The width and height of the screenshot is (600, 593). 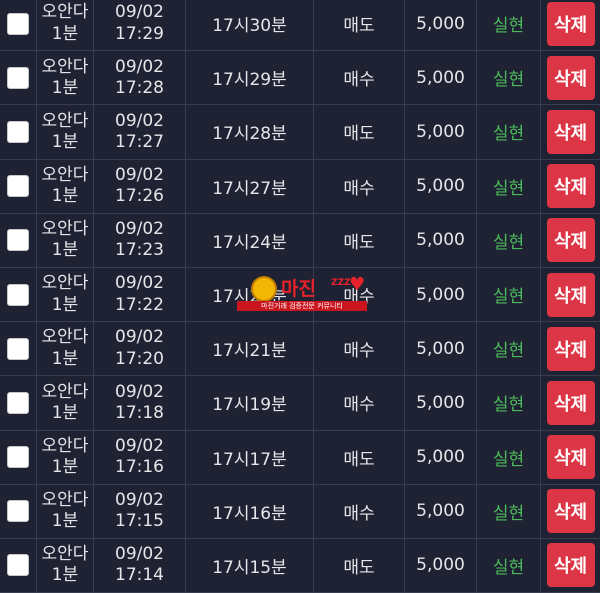 I want to click on order-time: 17:14, so click(x=139, y=575).